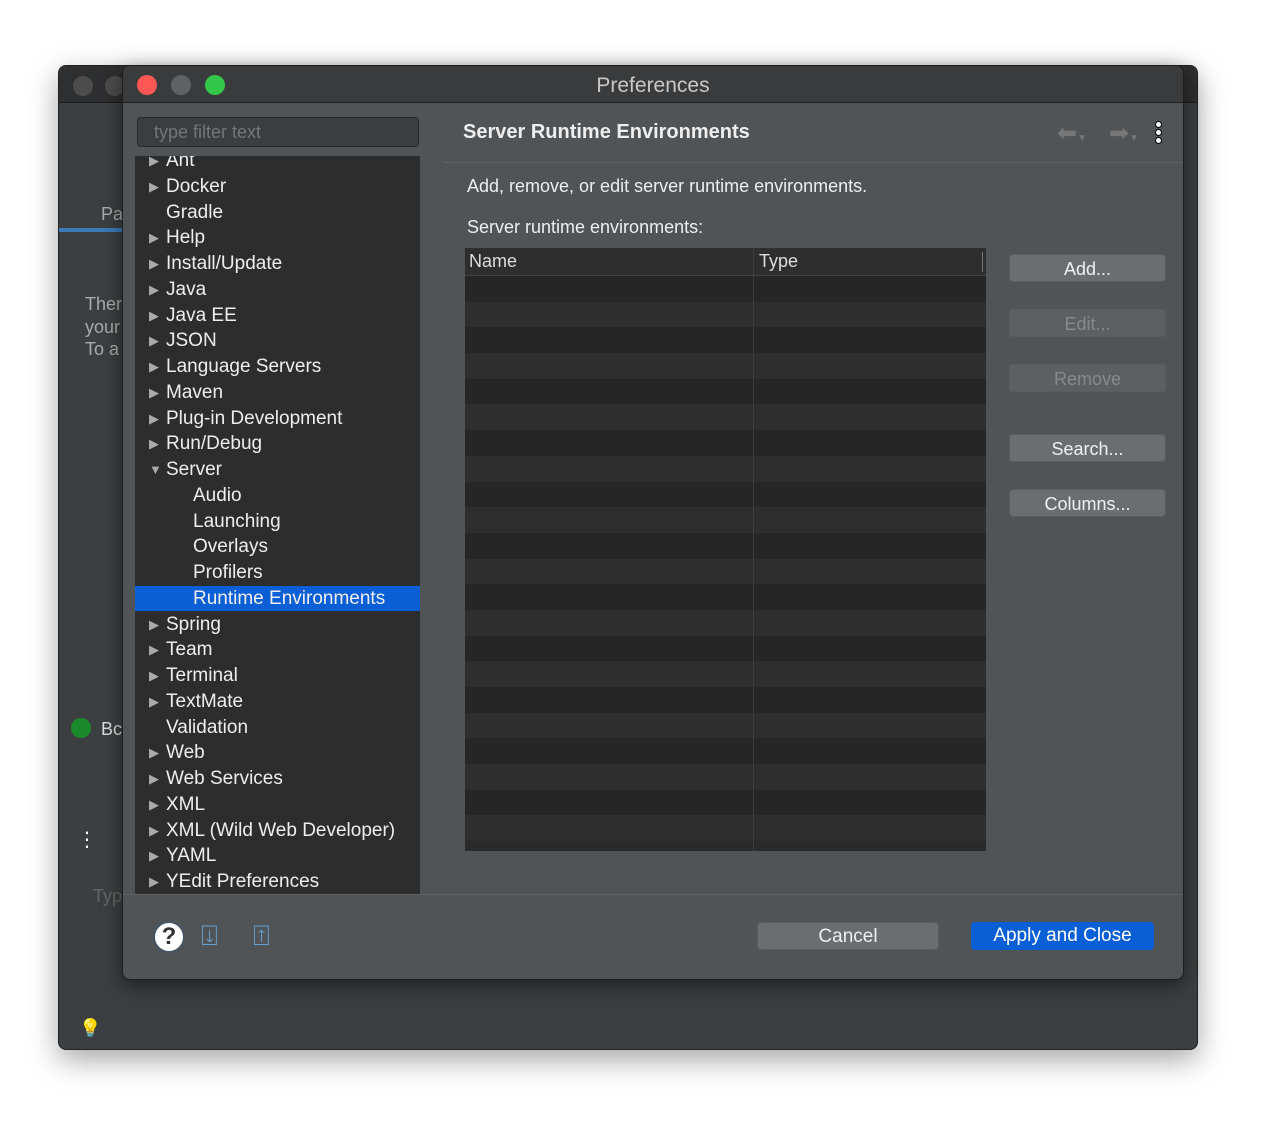  I want to click on tree-item-label: Install/Update, so click(224, 263).